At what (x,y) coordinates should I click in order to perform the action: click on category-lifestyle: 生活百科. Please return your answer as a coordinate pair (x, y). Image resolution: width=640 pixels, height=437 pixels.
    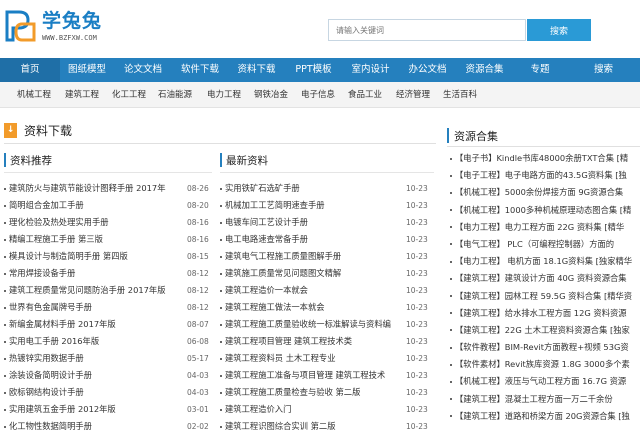
    Looking at the image, I should click on (460, 95).